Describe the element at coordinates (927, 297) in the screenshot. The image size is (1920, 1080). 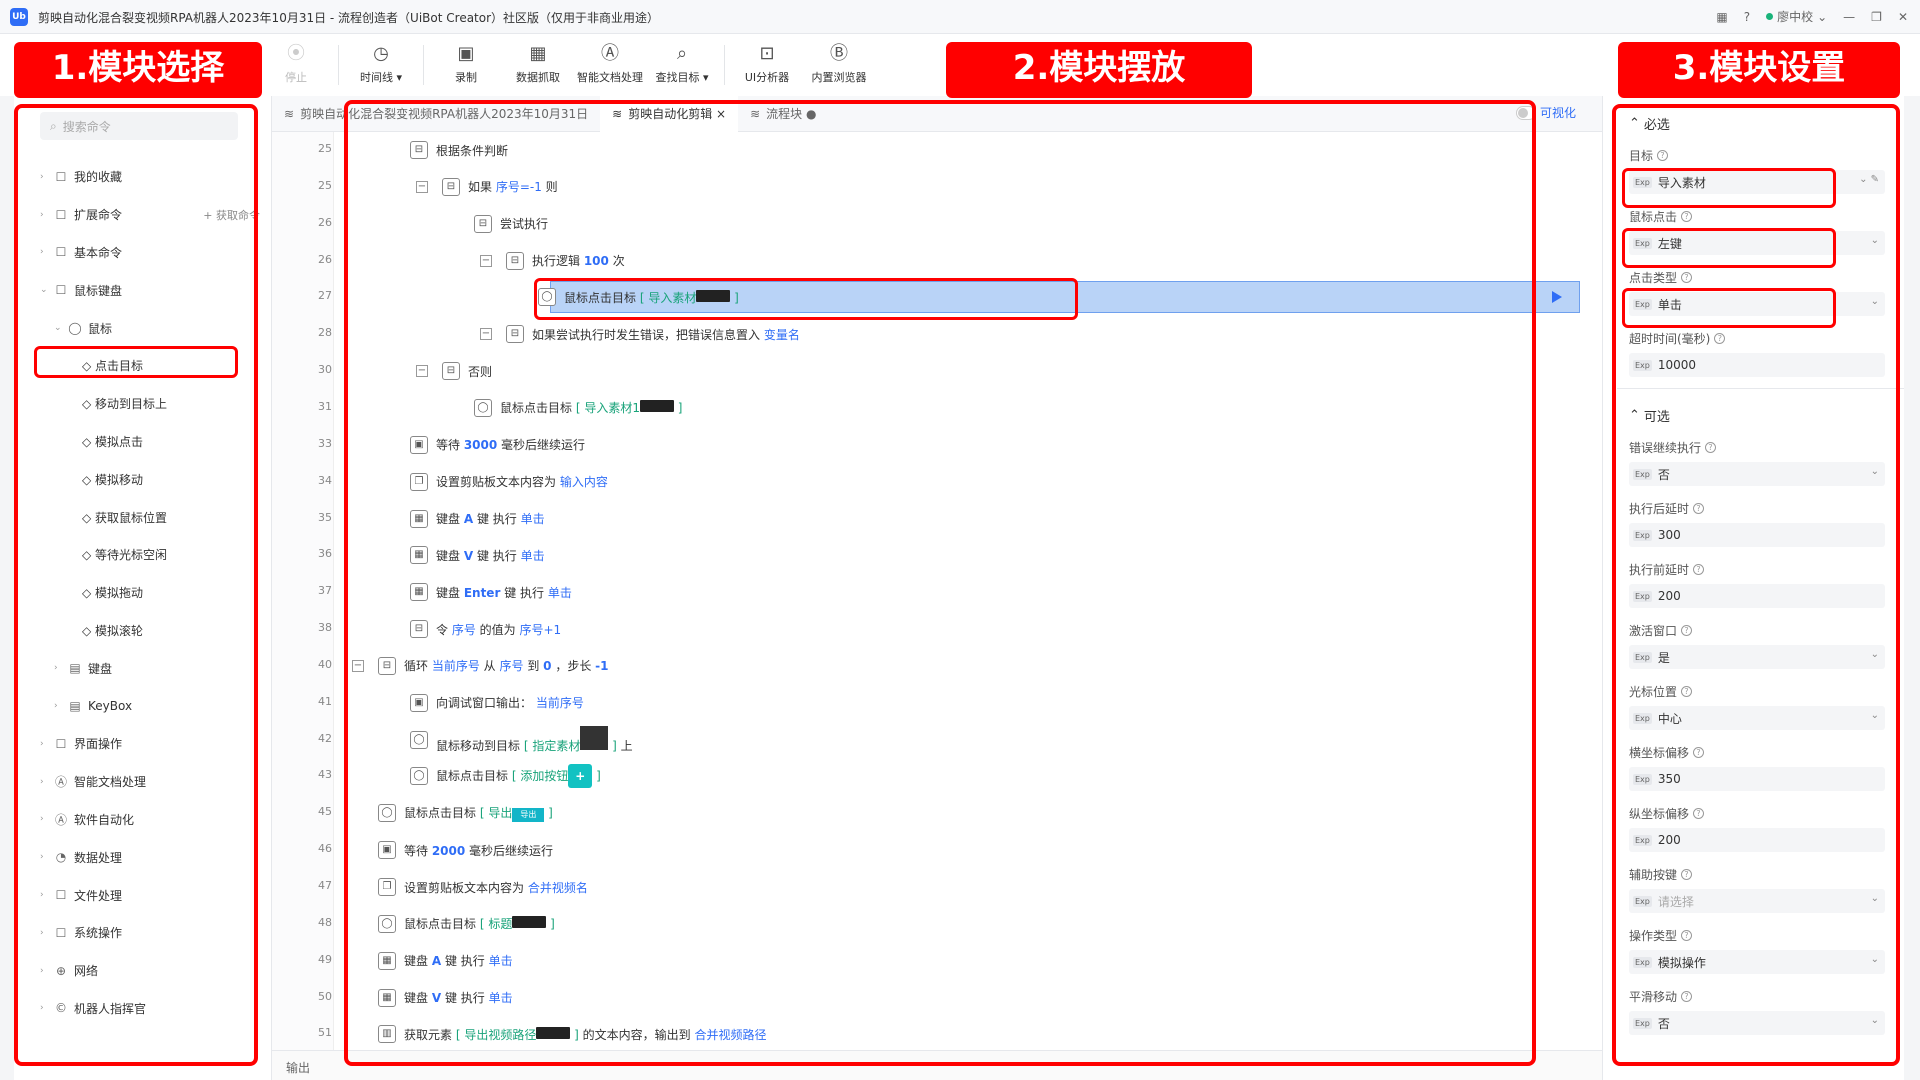
I see `flow-row: 27 ◯ 鼠标点击目标 [ 导入素材 ]` at that location.